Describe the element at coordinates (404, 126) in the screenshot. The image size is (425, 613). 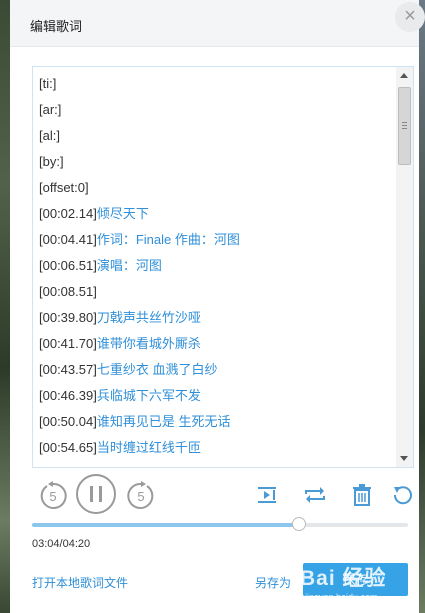
I see `scroll-thumb` at that location.